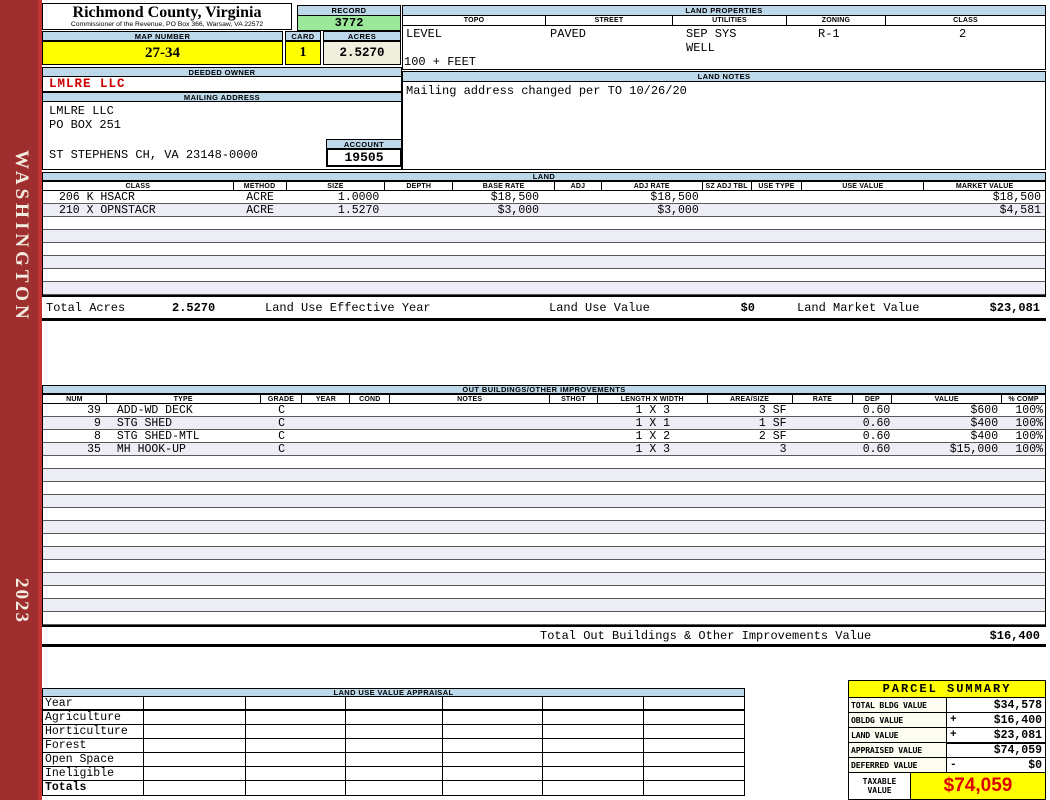 This screenshot has width=1050, height=800. Describe the element at coordinates (984, 423) in the screenshot. I see `cell-value: $400` at that location.